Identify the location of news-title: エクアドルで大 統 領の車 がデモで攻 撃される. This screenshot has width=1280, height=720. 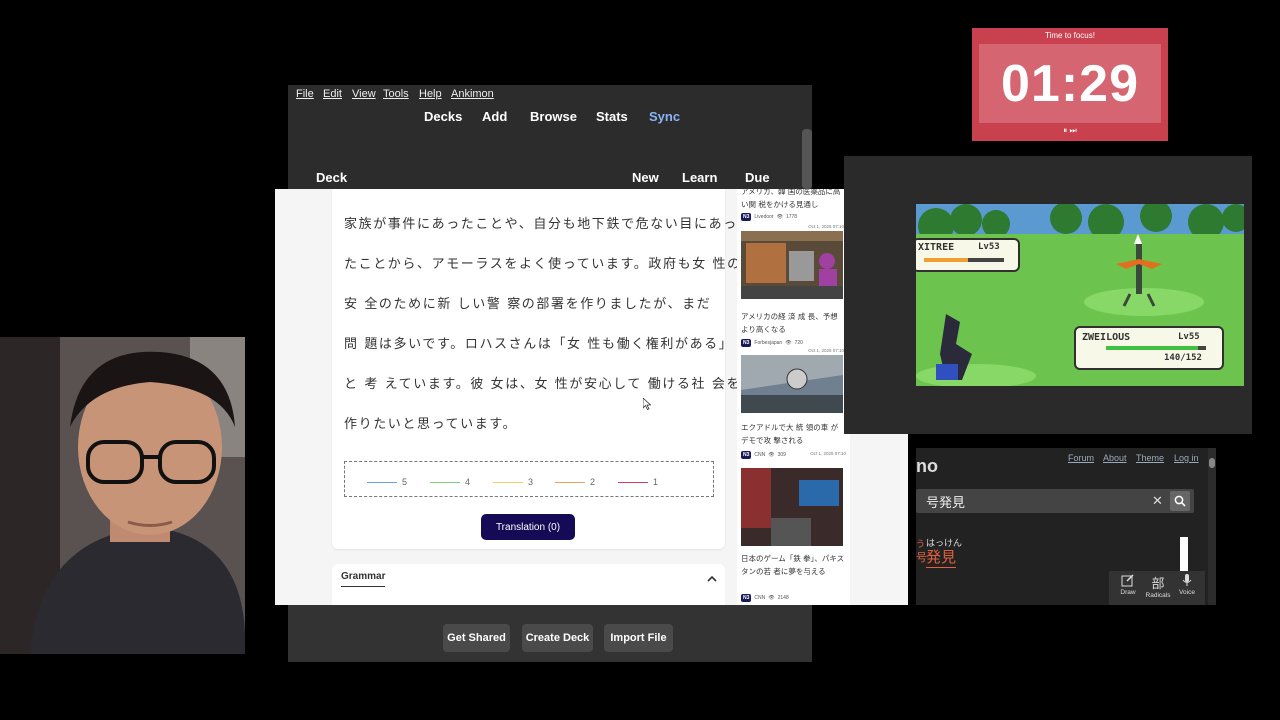
(793, 434).